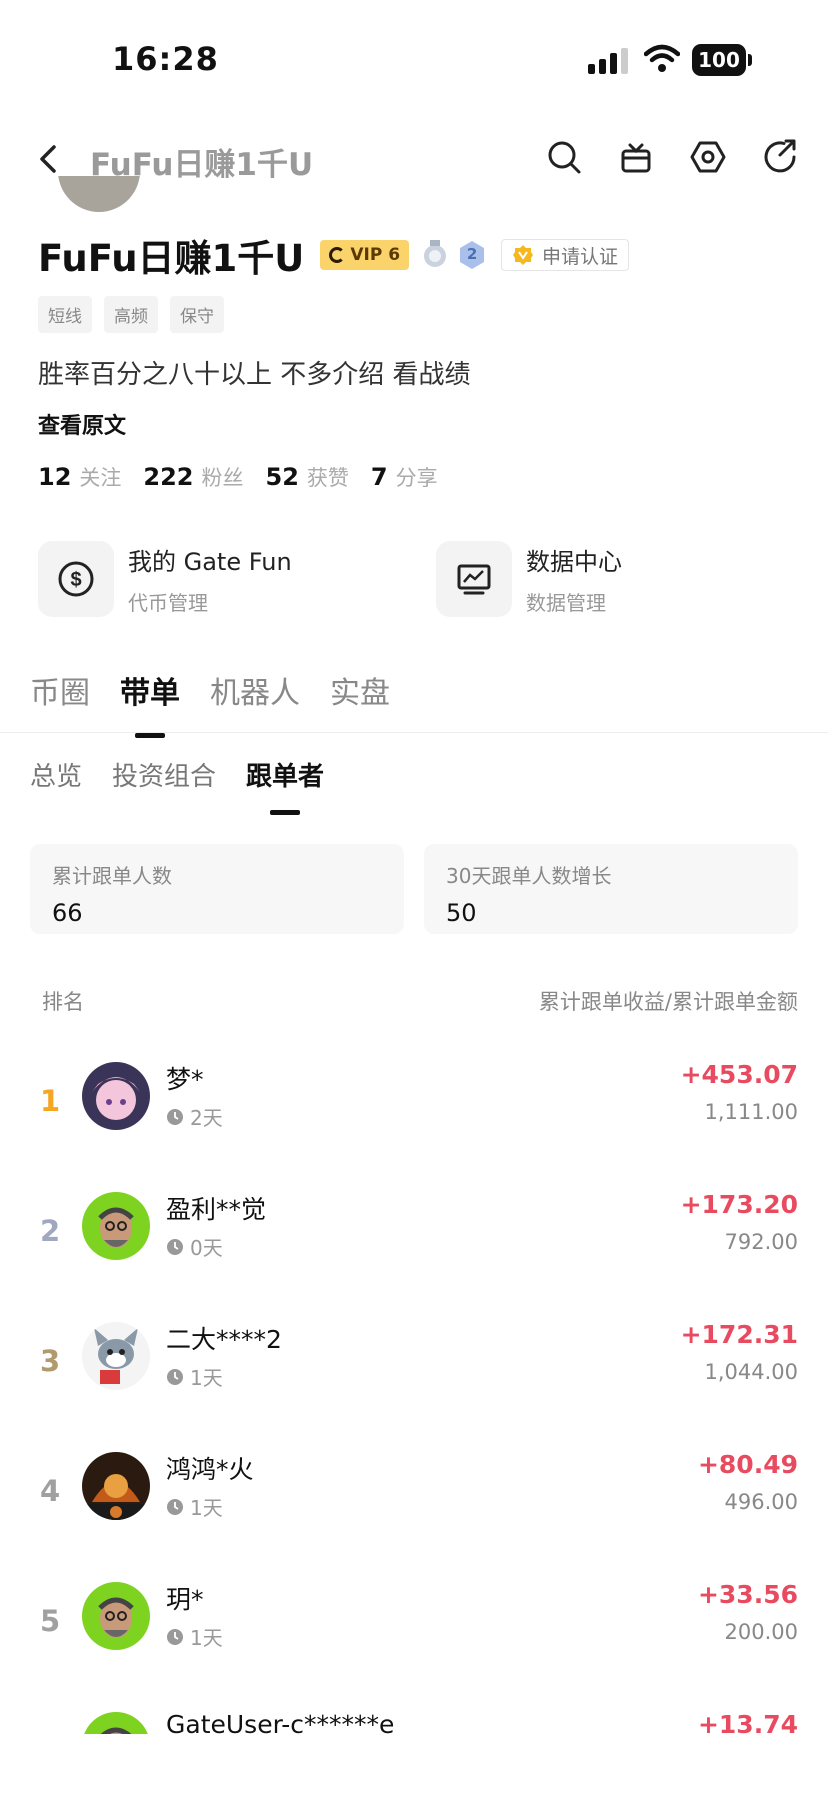 The height and width of the screenshot is (1800, 828). What do you see at coordinates (739, 1334) in the screenshot?
I see `follower-profit: +172.31` at bounding box center [739, 1334].